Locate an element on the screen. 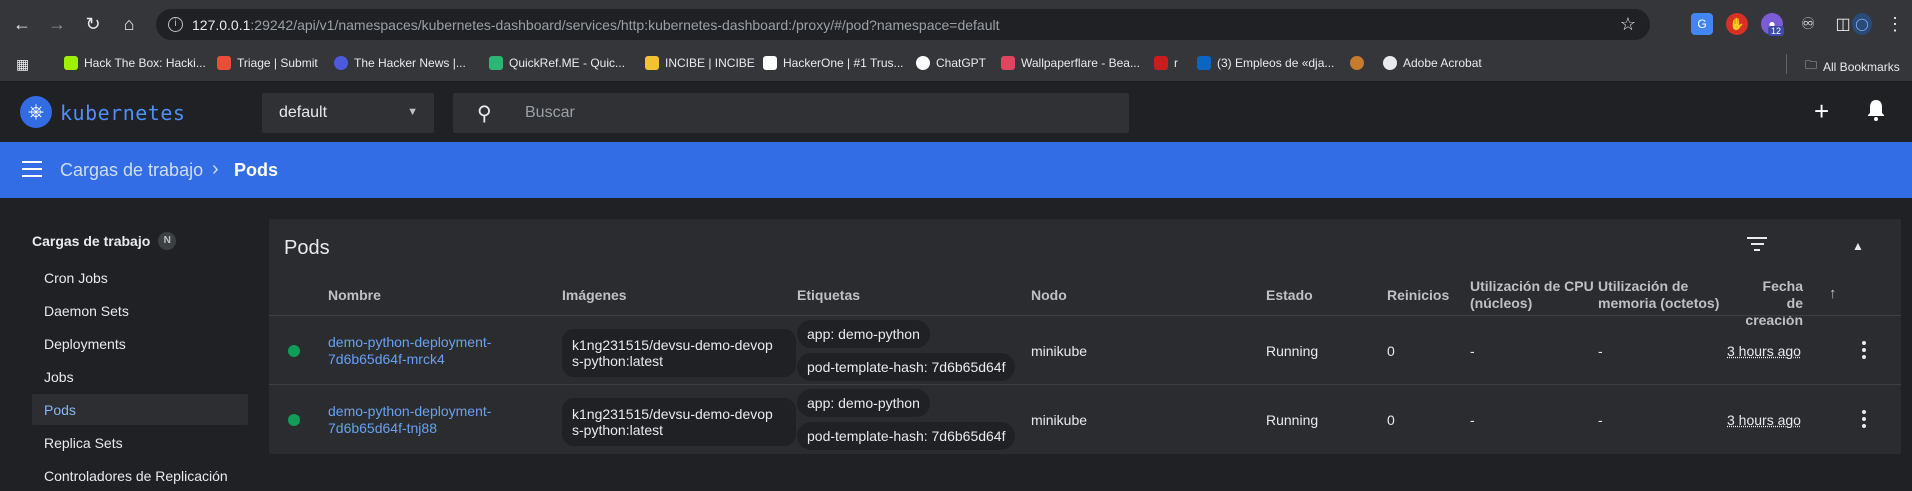 This screenshot has height=491, width=1912. forward-icon: → is located at coordinates (57, 24).